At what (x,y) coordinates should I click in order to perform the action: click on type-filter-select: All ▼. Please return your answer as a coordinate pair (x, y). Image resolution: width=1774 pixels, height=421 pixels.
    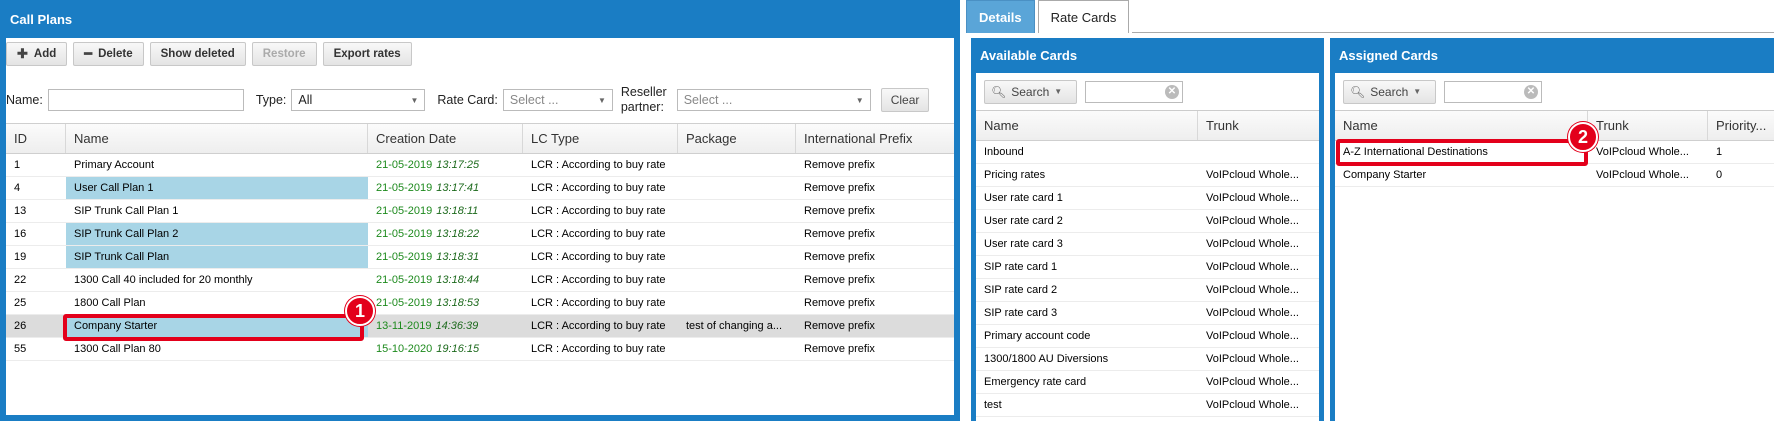
    Looking at the image, I should click on (358, 100).